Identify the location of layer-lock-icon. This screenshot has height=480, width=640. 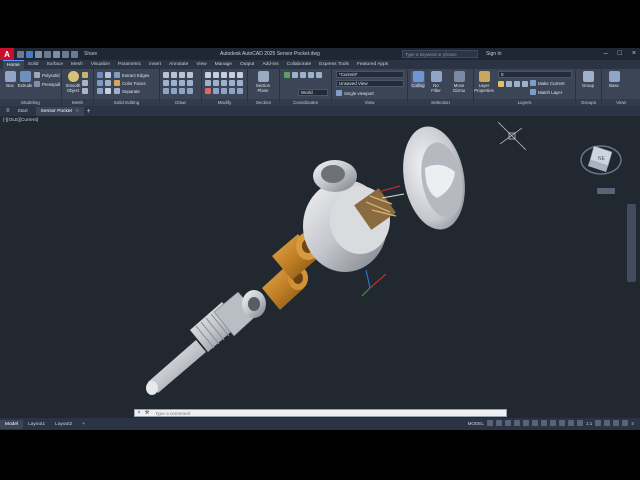
(517, 84).